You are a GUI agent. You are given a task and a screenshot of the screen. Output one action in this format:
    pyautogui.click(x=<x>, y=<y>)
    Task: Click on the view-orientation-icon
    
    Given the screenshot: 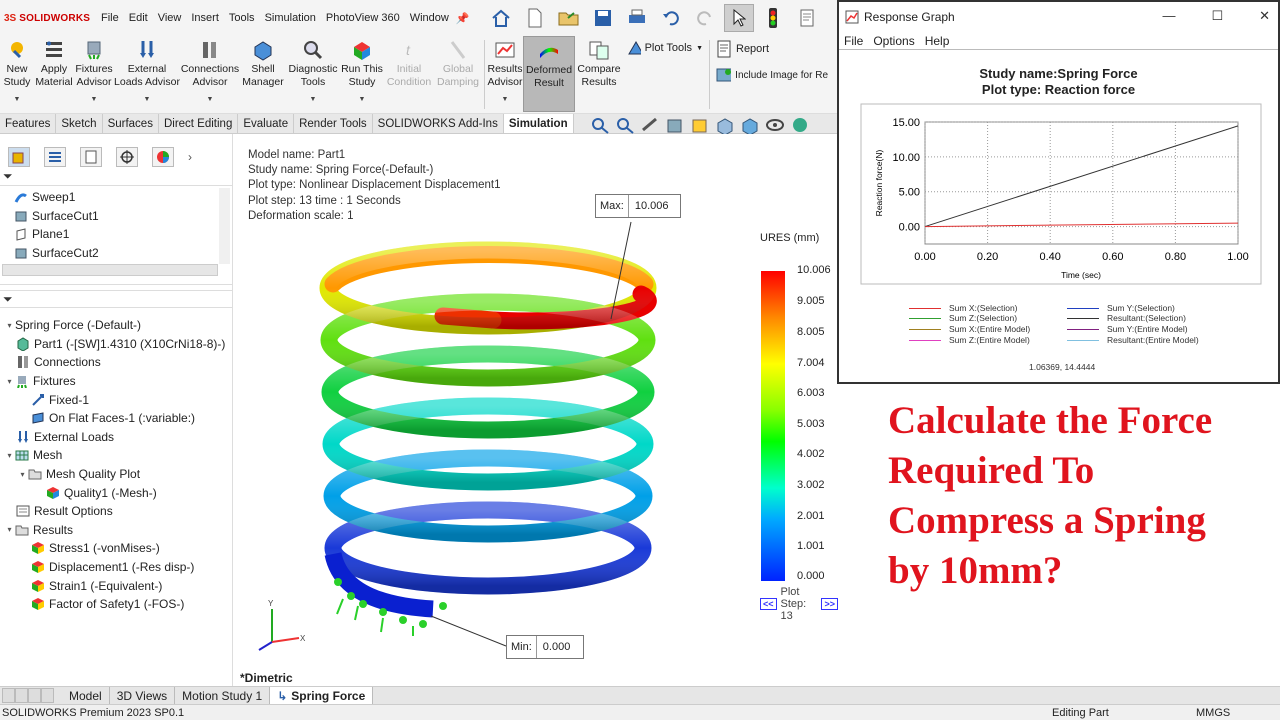 What is the action you would take?
    pyautogui.click(x=725, y=125)
    